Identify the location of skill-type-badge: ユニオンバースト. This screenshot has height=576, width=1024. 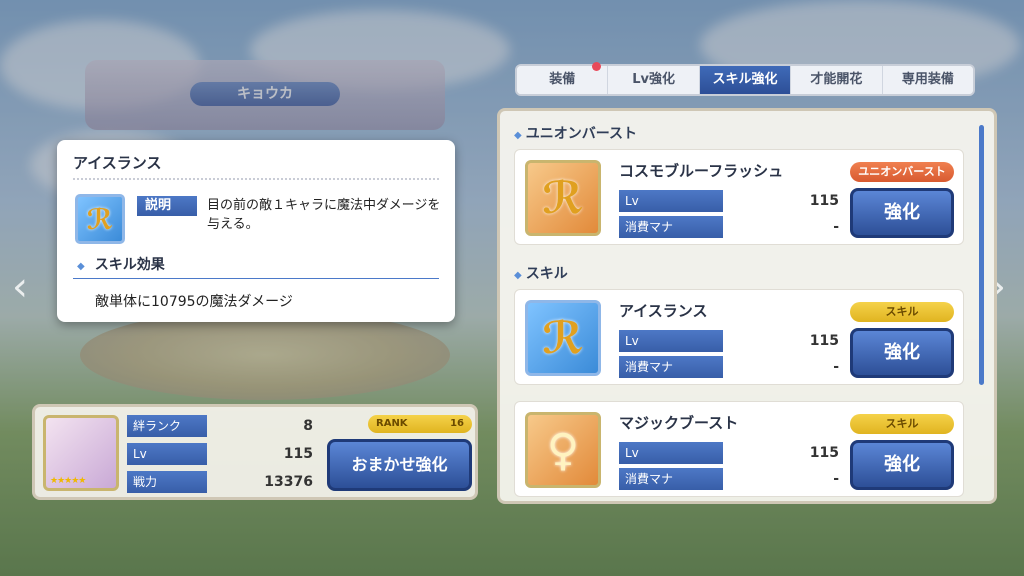
(902, 172).